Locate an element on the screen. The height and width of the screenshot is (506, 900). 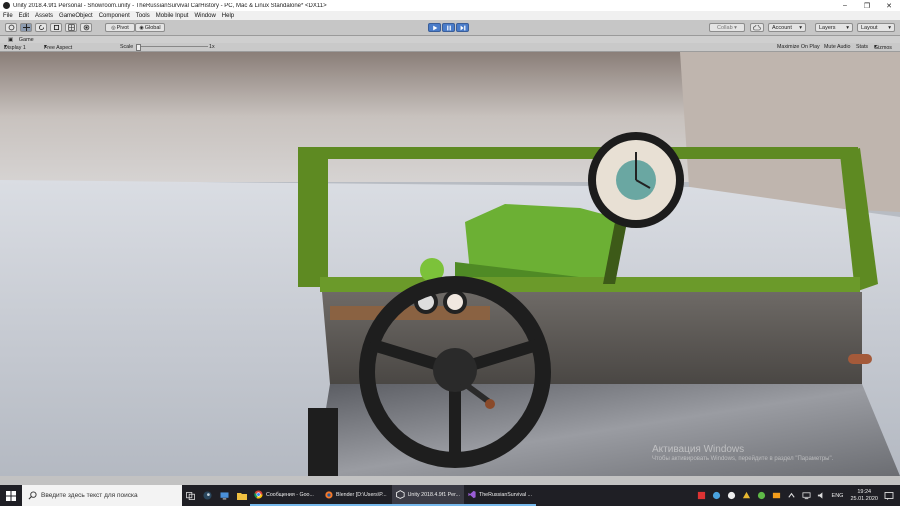
chevron-up-icon is located at coordinates (791, 495).